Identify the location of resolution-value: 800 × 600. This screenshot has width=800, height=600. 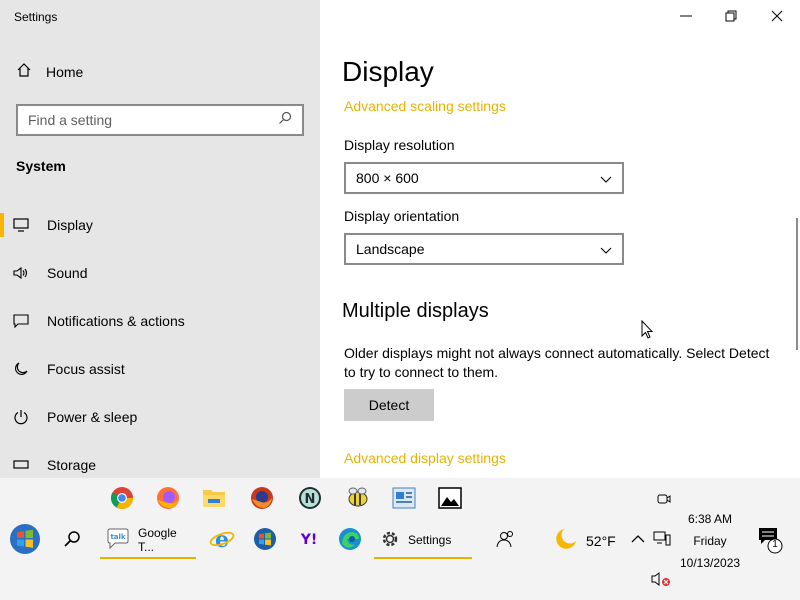
(387, 178).